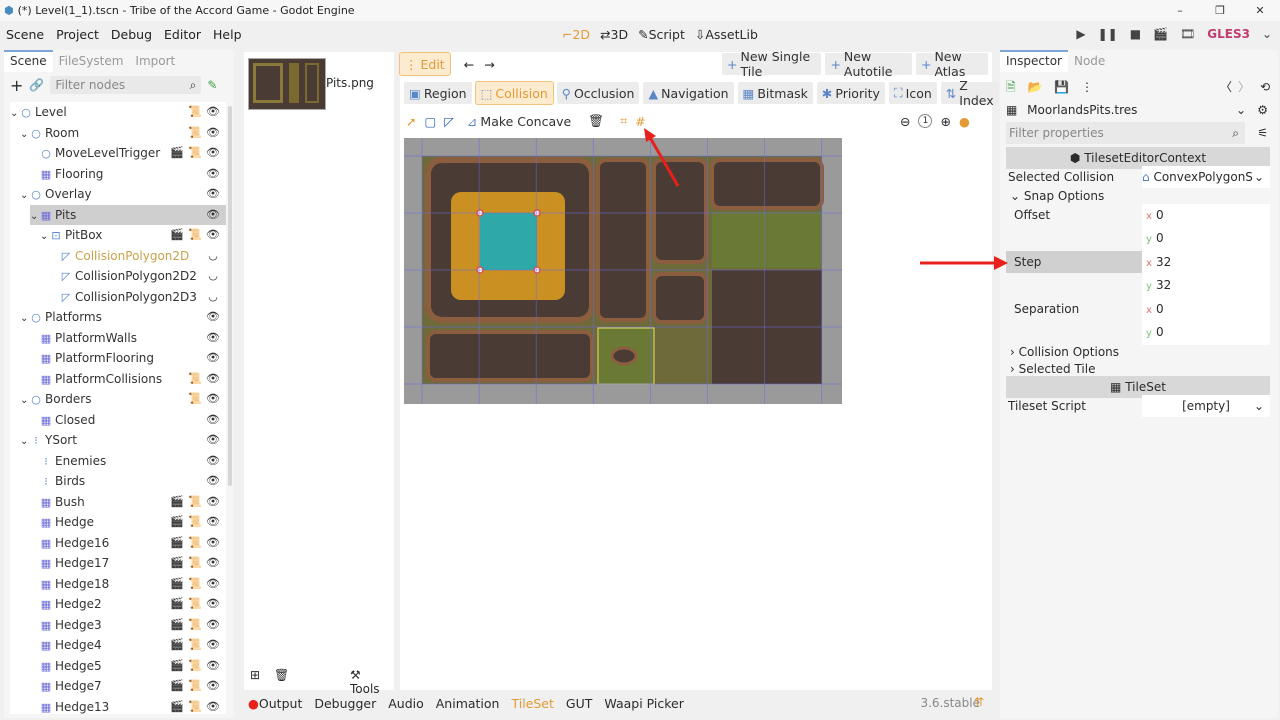  I want to click on menu-project: Project, so click(77, 34).